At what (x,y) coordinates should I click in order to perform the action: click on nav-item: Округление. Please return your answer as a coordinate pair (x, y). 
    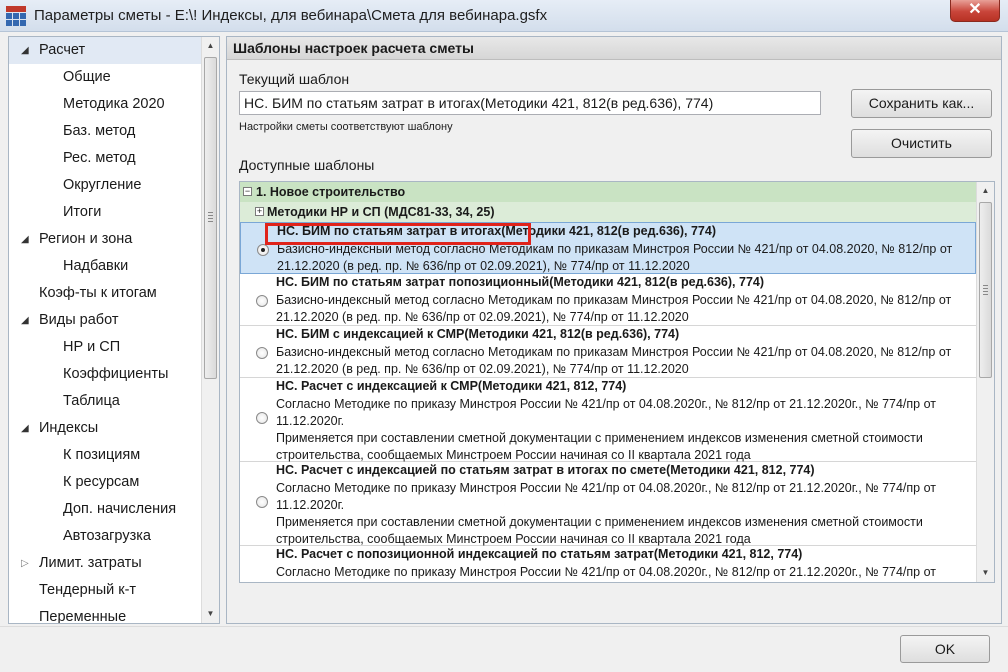
    Looking at the image, I should click on (105, 185).